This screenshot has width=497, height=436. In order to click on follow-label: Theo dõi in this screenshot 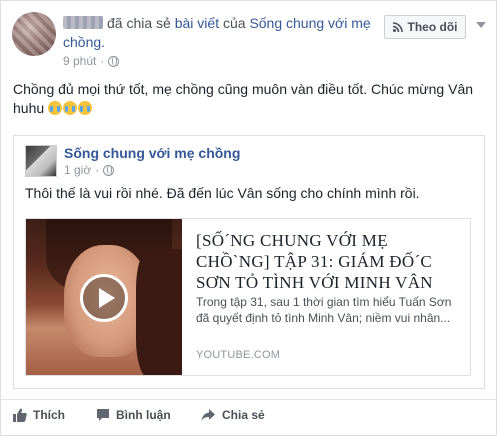, I will do `click(432, 27)`.